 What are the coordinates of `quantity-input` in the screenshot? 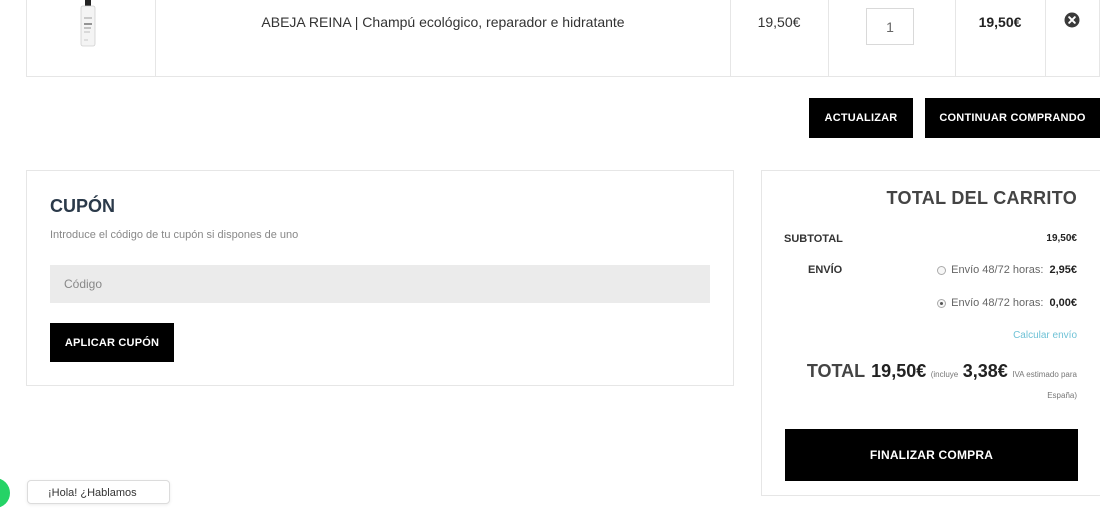 It's located at (890, 26).